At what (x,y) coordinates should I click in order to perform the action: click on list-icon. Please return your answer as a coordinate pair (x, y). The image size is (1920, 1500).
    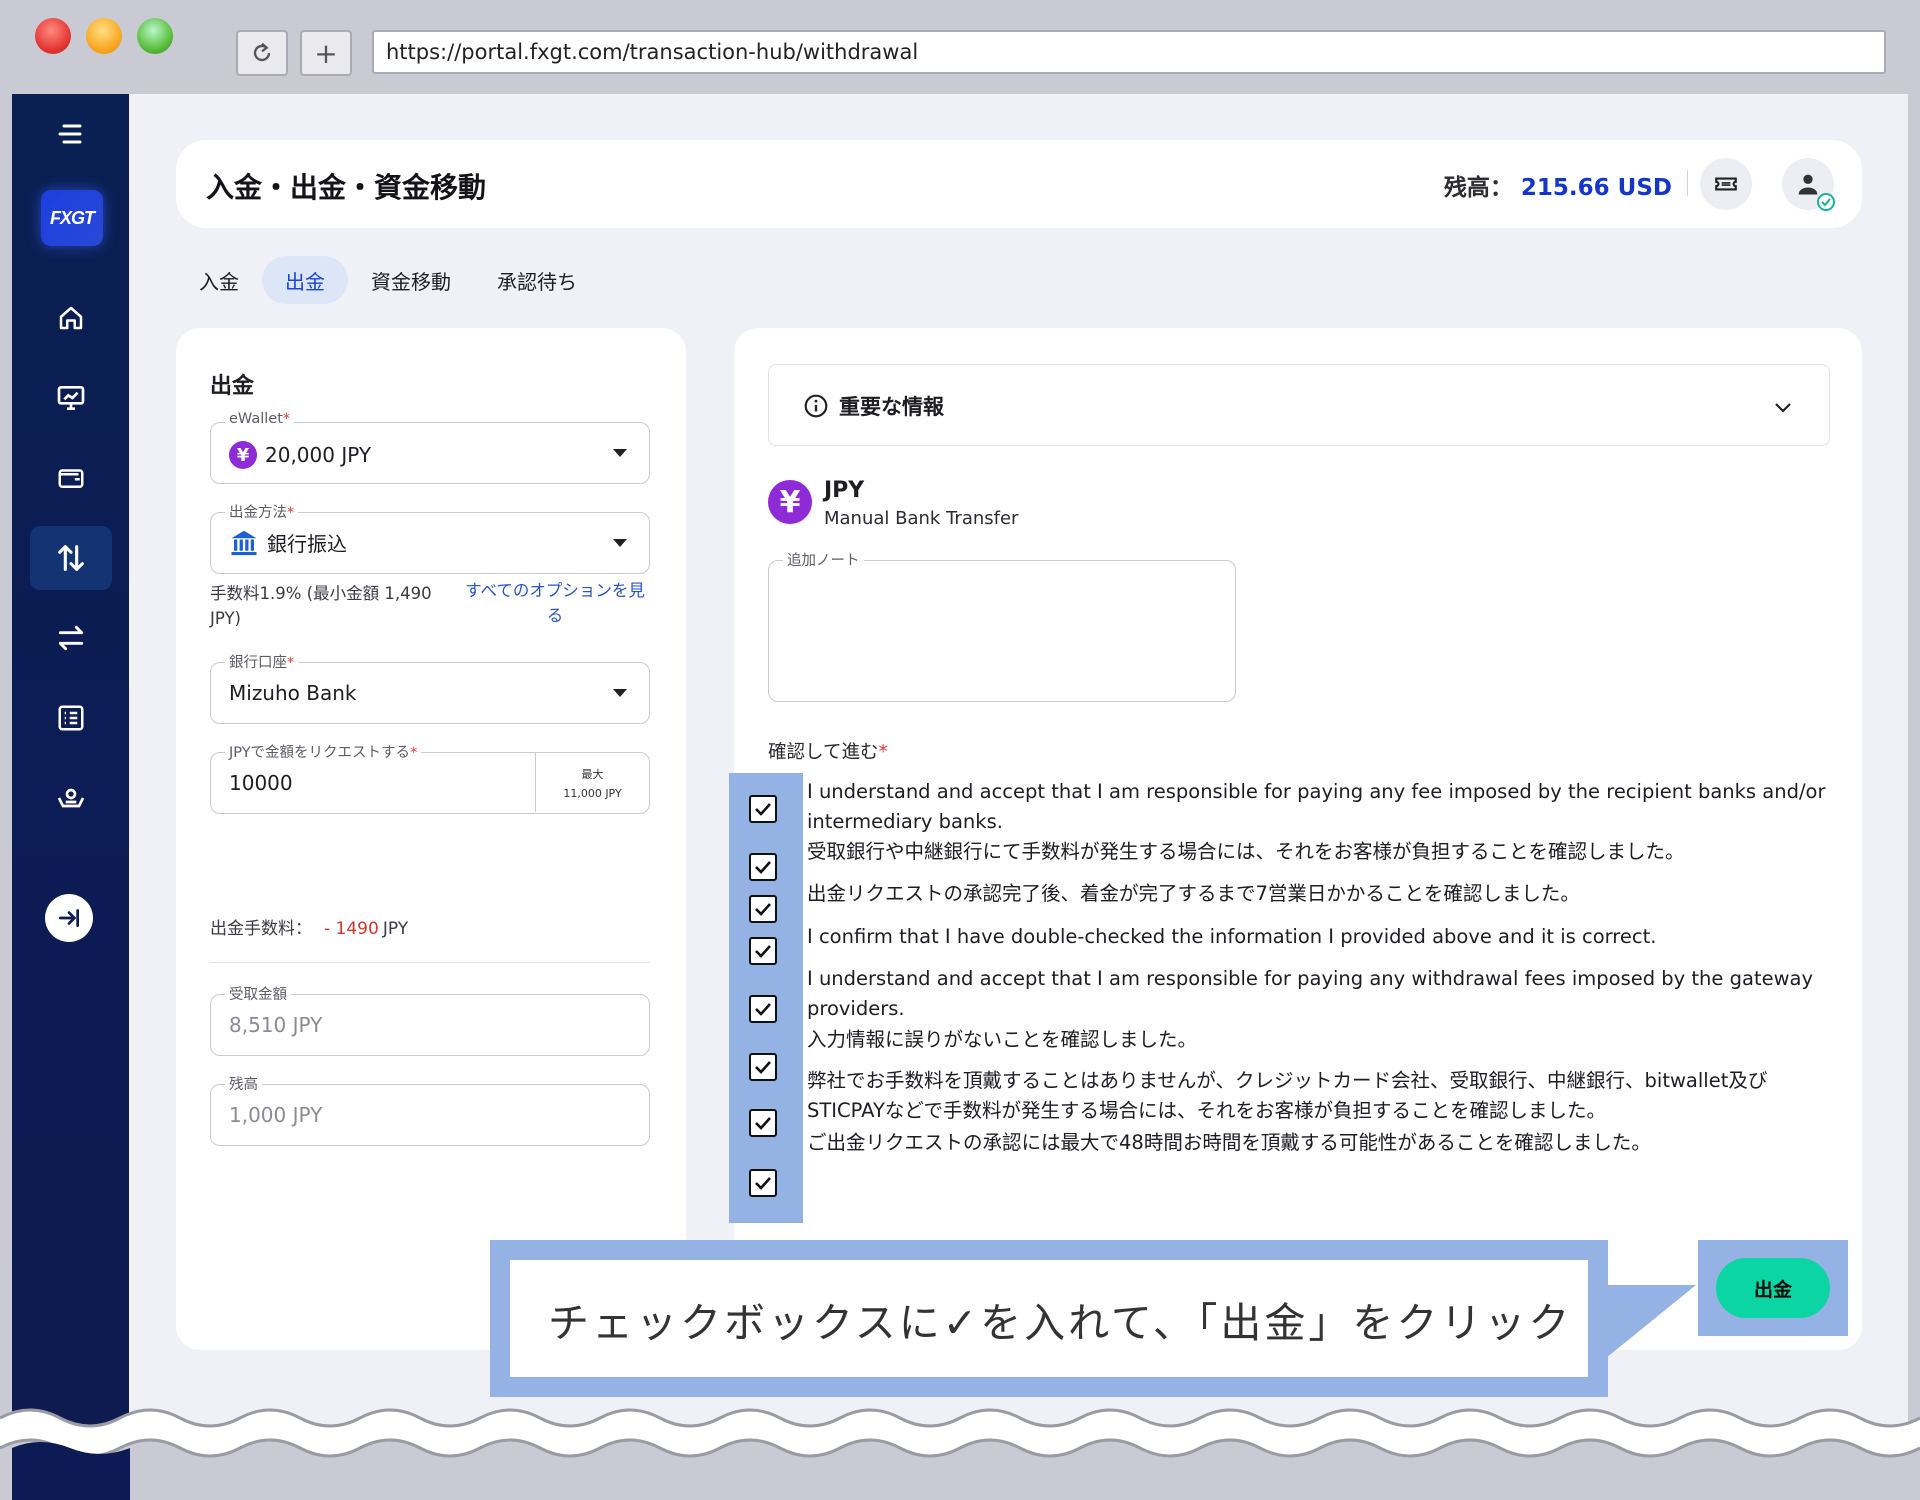
    Looking at the image, I should click on (71, 718).